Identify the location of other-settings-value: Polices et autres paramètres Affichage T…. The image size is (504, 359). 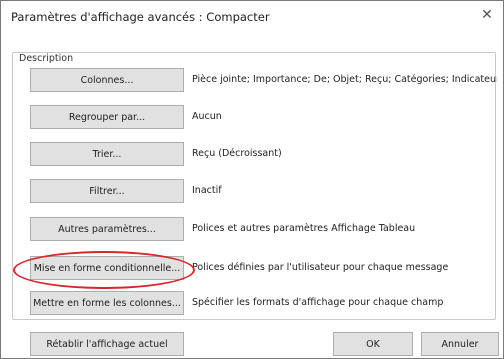
(304, 228).